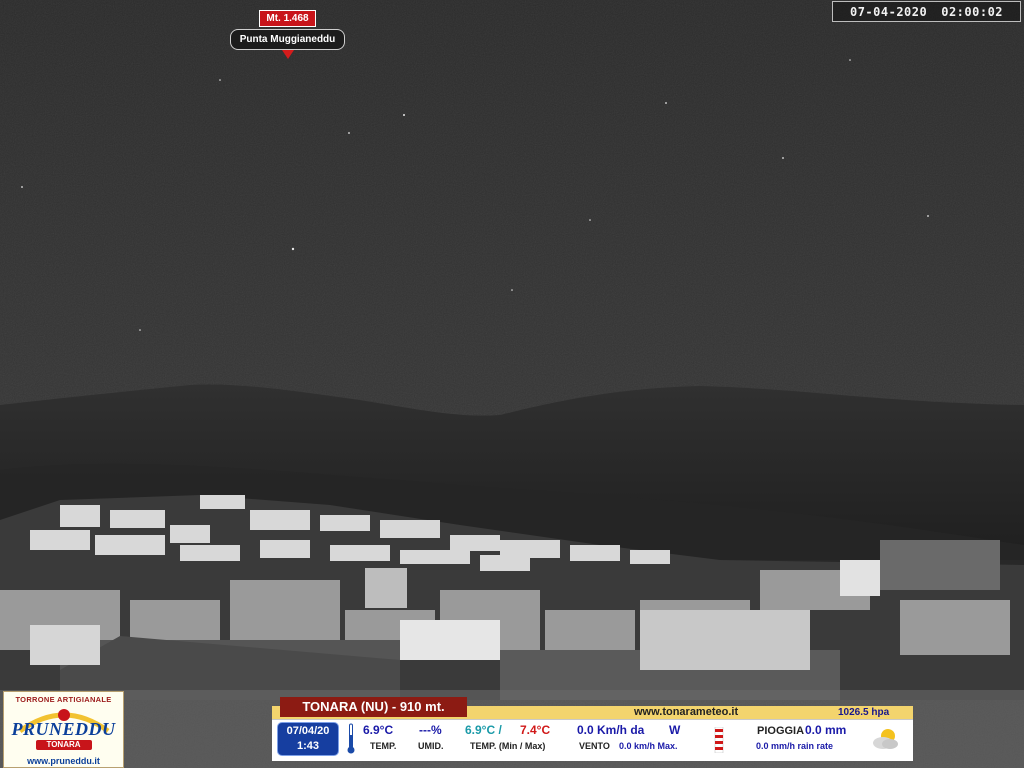 The image size is (1024, 768). I want to click on rain-label: PIOGGIA, so click(781, 731).